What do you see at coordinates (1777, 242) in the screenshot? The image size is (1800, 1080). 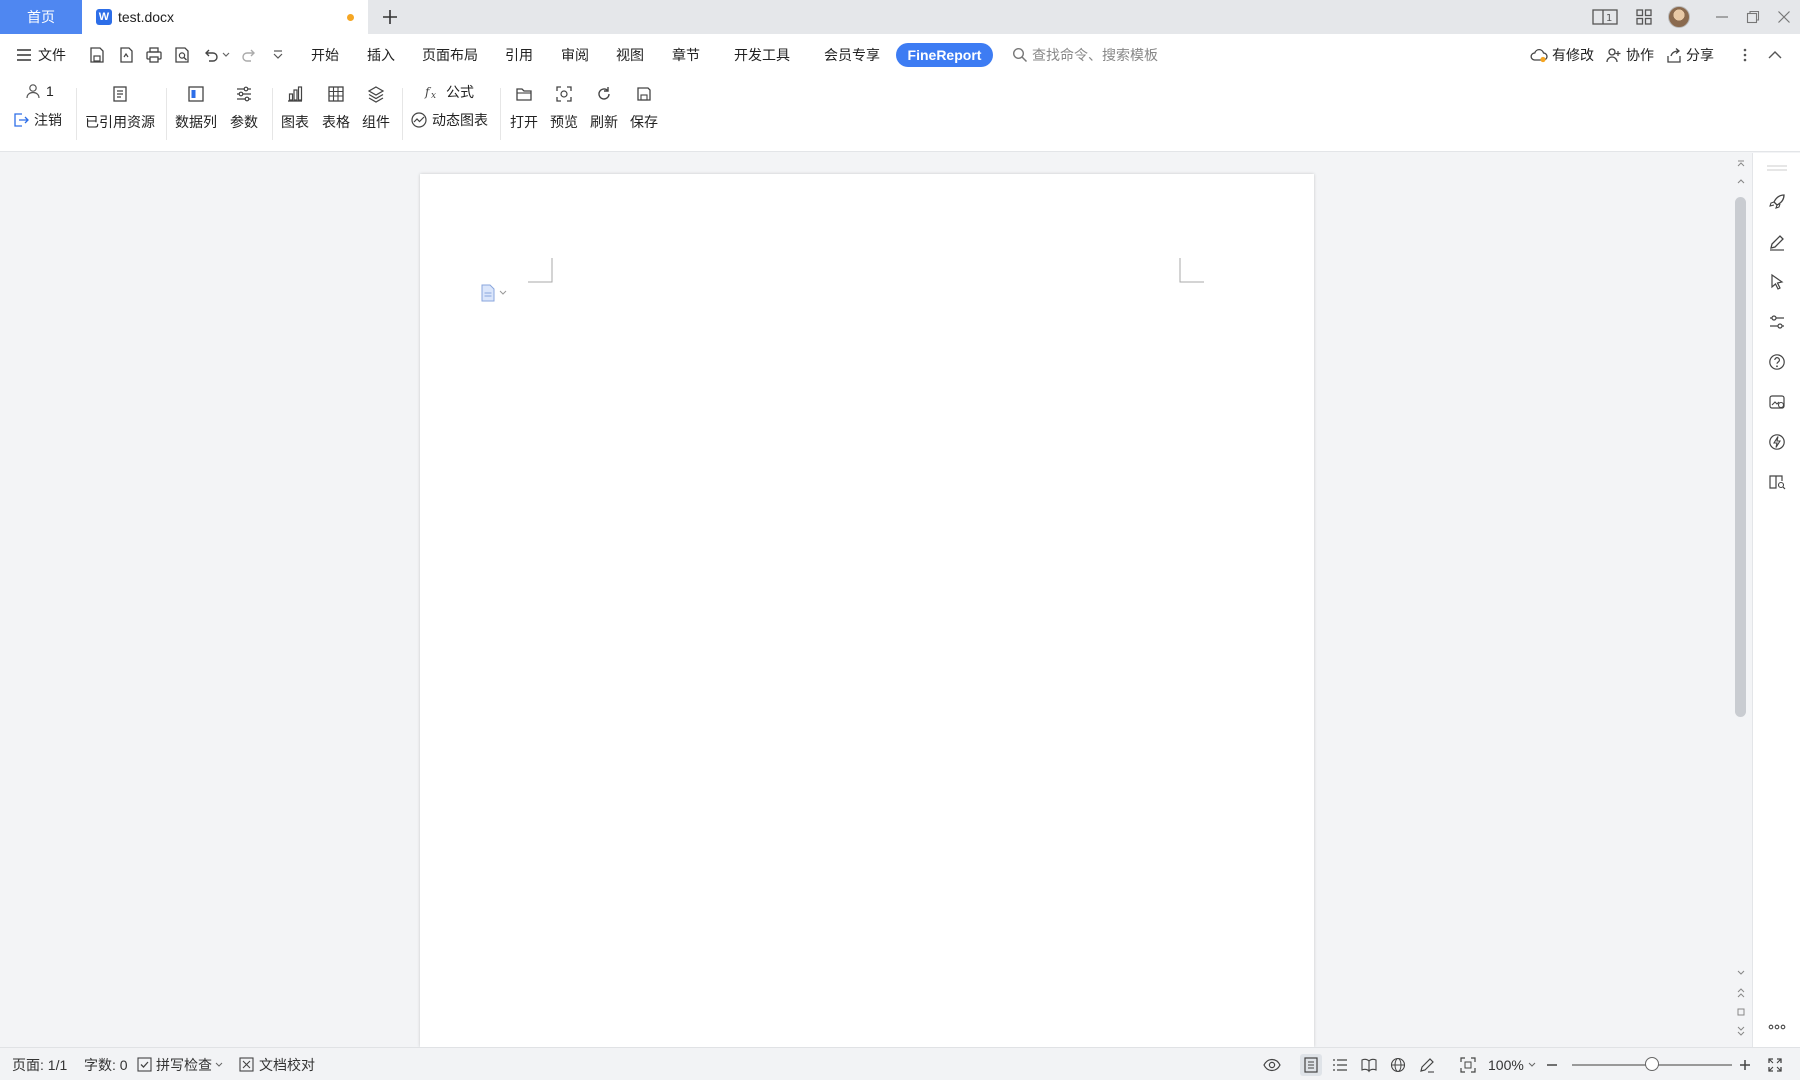 I see `edit-pen-button` at bounding box center [1777, 242].